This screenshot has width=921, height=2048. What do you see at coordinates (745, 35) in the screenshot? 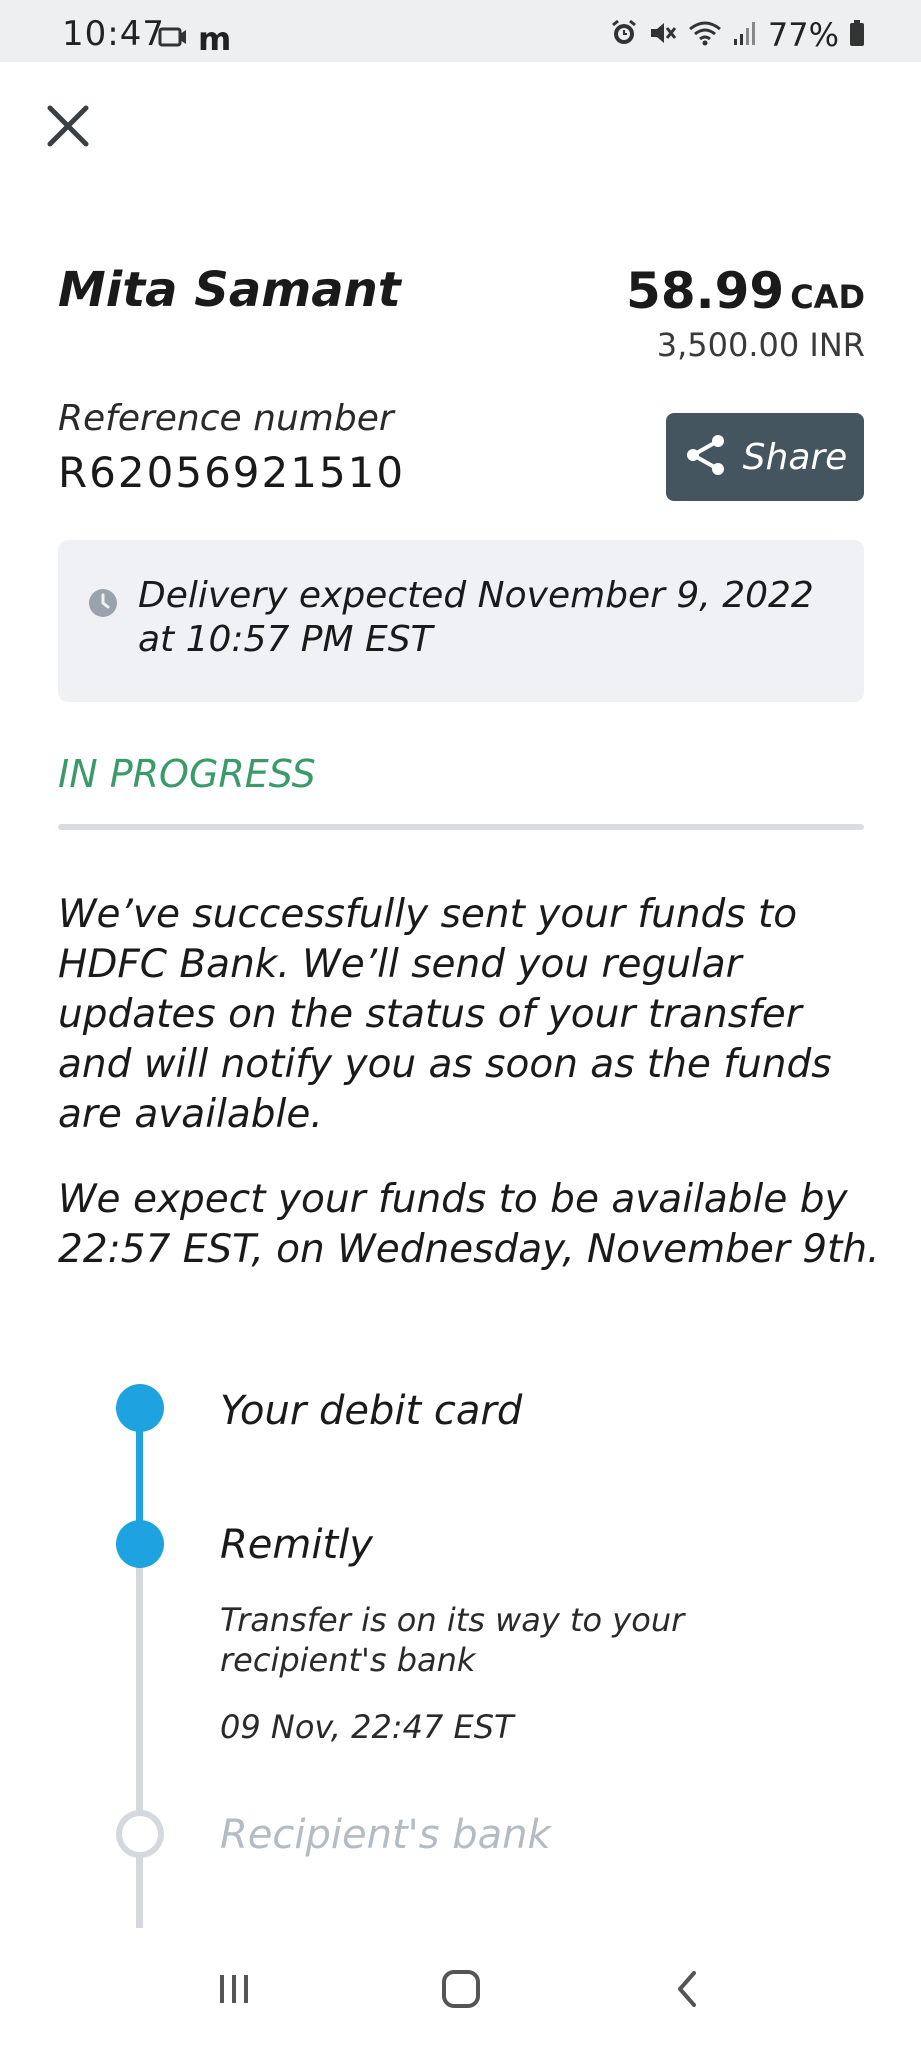
I see `signal-icon` at bounding box center [745, 35].